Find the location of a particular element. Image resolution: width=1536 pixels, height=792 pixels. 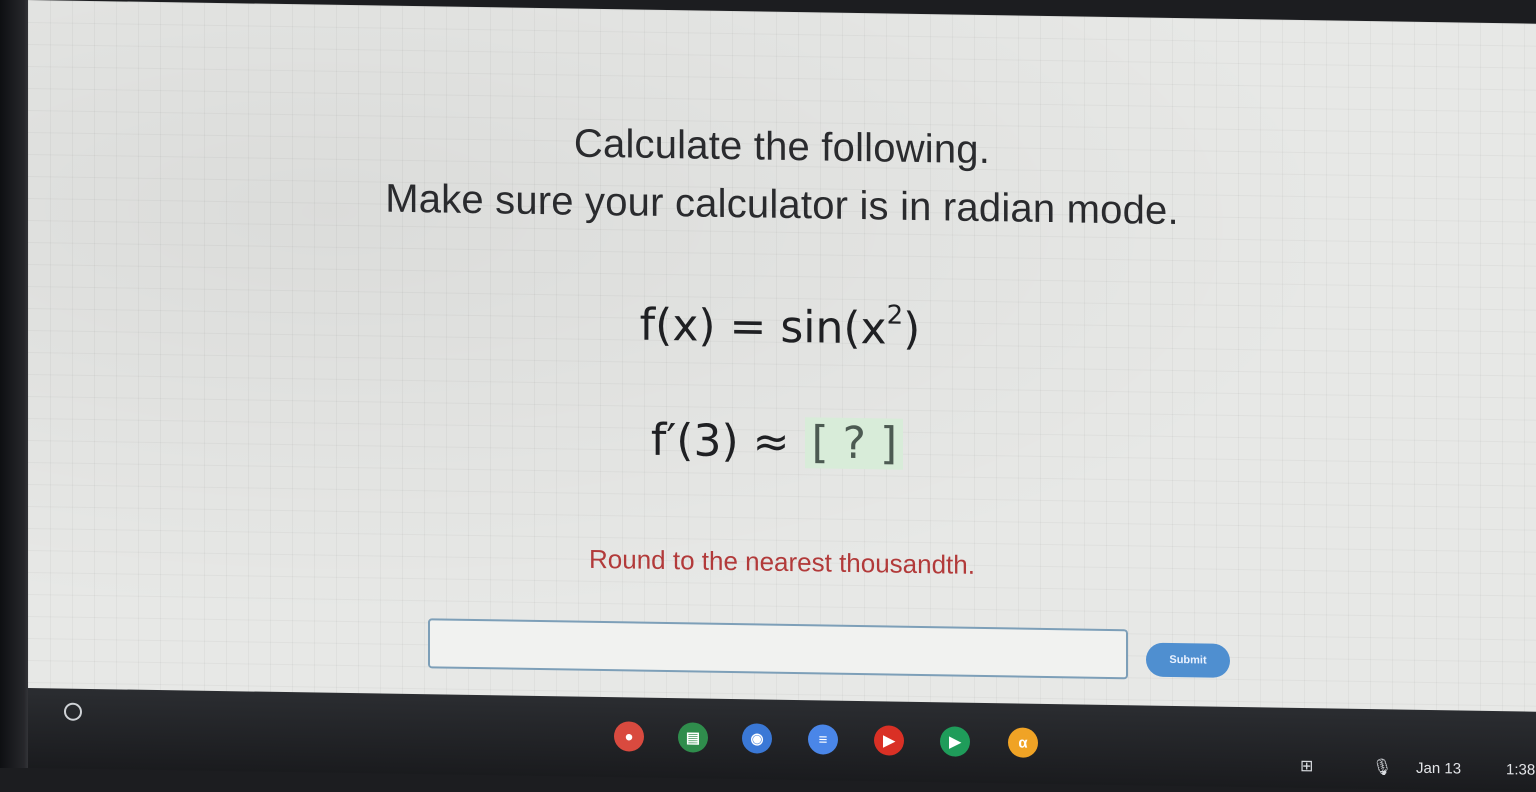

taskbar-date: Jan 13 is located at coordinates (1438, 769).